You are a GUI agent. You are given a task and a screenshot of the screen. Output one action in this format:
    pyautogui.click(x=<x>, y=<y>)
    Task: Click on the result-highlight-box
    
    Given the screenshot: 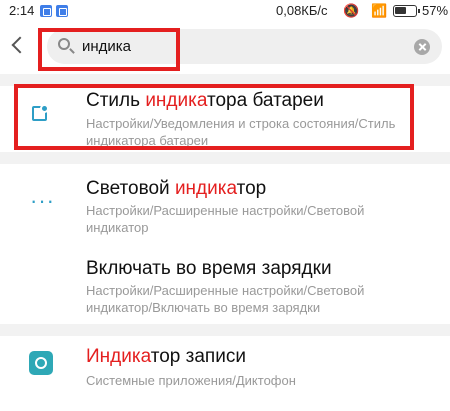 What is the action you would take?
    pyautogui.click(x=214, y=117)
    